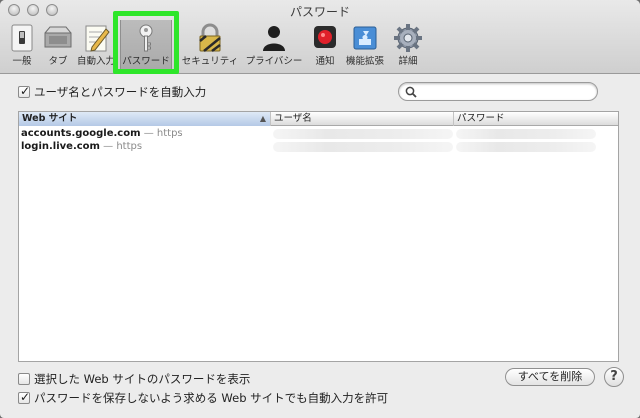 The width and height of the screenshot is (640, 418). I want to click on show-passwords-label: 選択した Web サイトのパスワードを表示, so click(142, 379).